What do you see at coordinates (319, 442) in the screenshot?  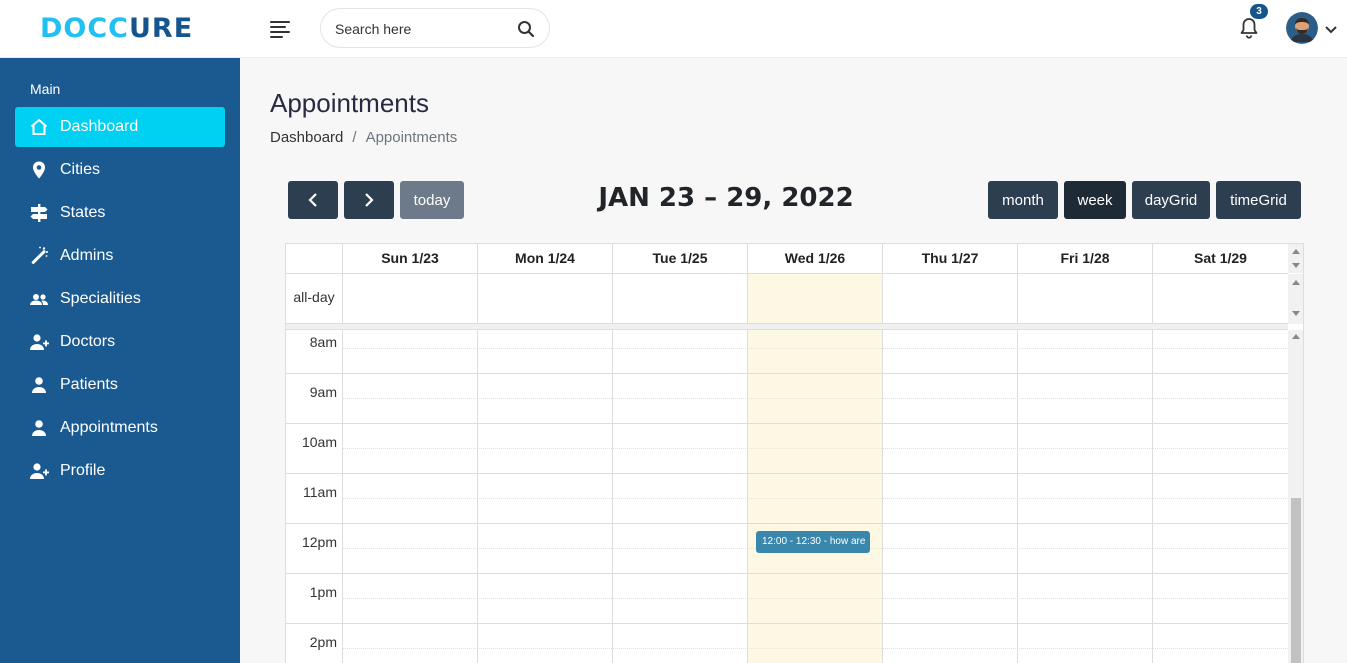 I see `time-label: 10am` at bounding box center [319, 442].